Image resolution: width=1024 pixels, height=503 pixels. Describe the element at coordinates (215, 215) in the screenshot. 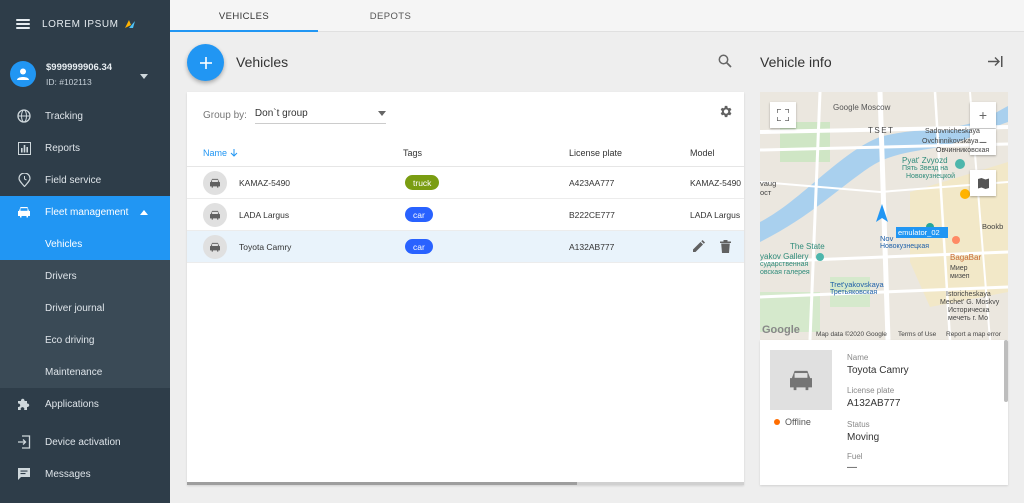

I see `car-icon` at that location.